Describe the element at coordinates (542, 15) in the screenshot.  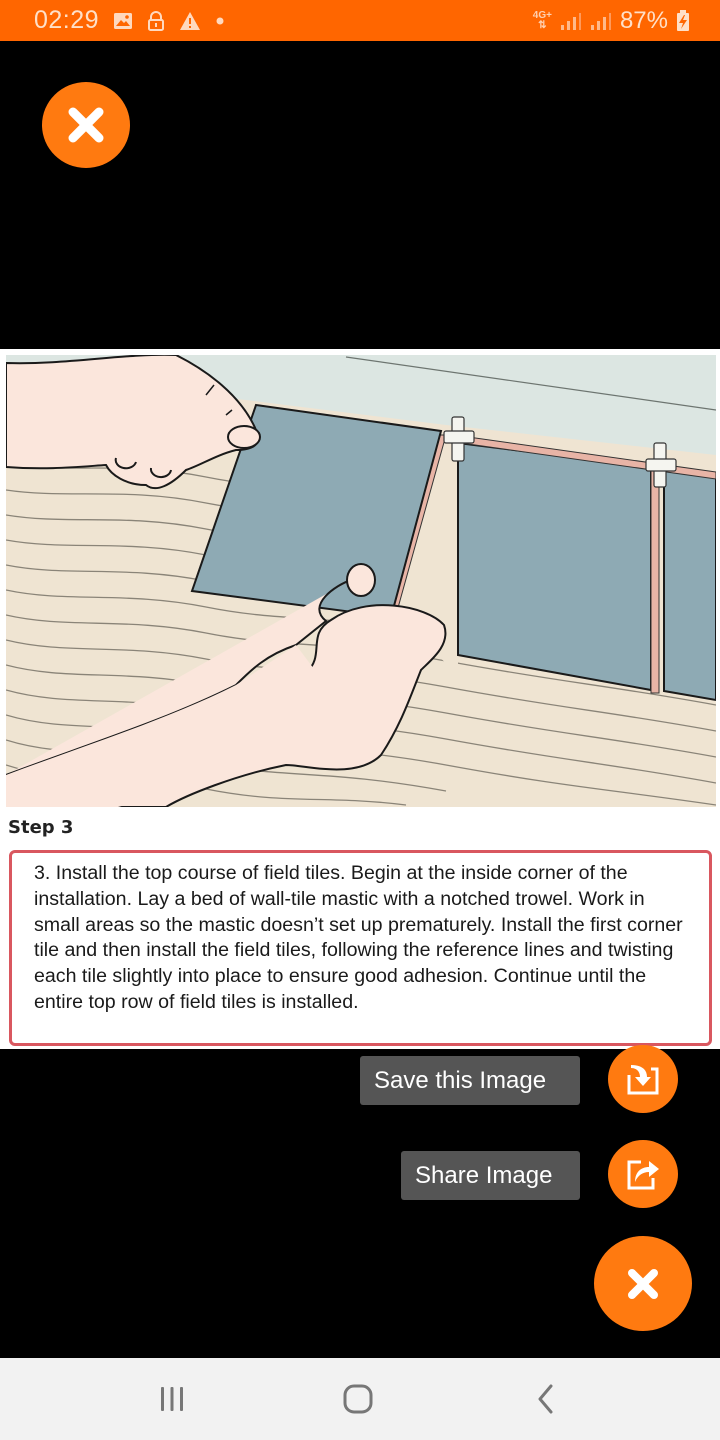
I see `network-type: 4G+` at that location.